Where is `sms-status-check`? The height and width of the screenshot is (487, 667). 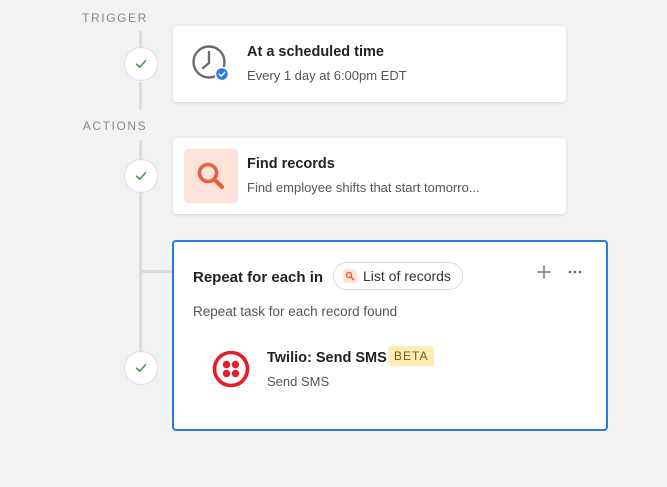 sms-status-check is located at coordinates (141, 368).